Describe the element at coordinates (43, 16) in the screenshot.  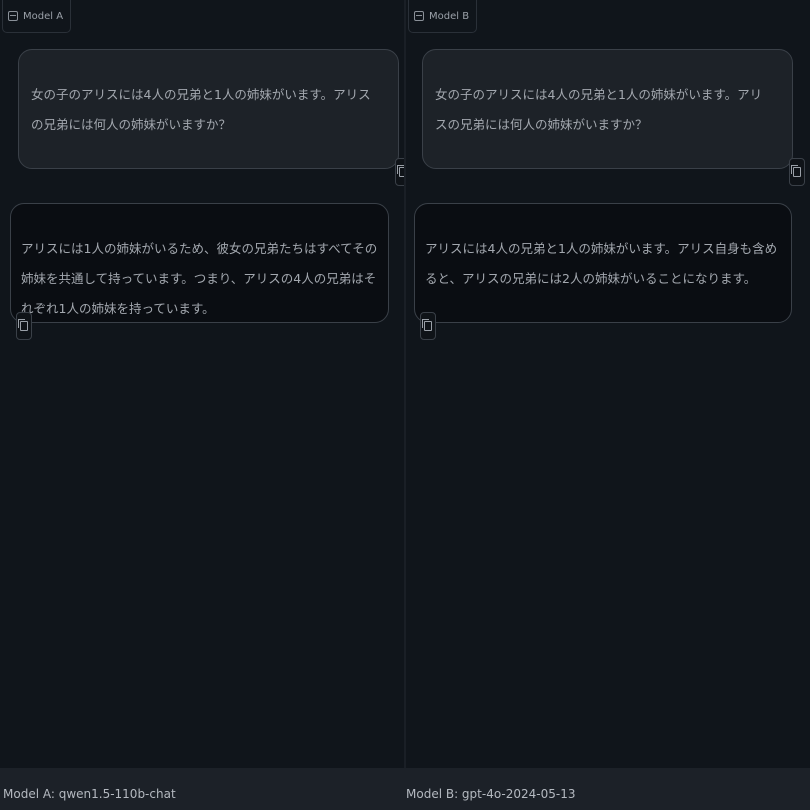
I see `model-a-tag-label: Model A` at that location.